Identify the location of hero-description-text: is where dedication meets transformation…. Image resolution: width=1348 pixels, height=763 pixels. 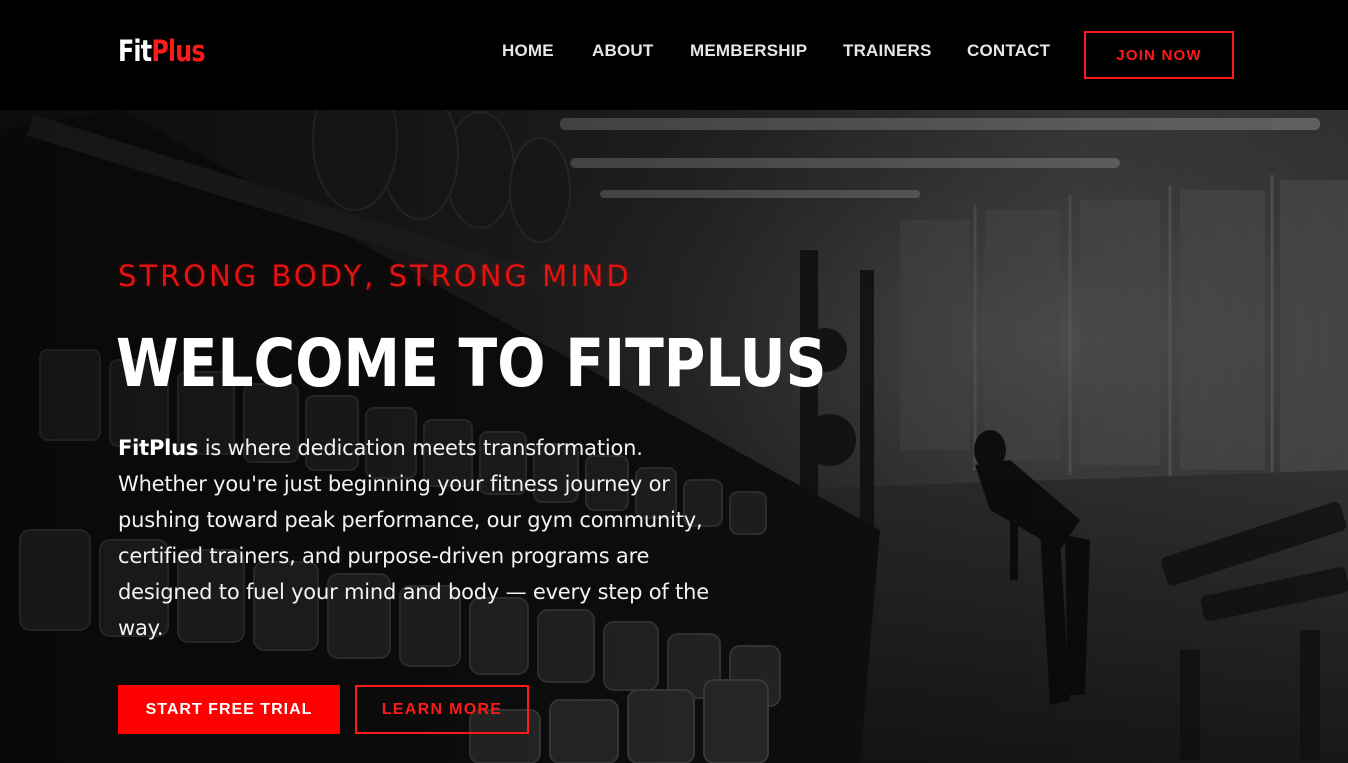
(413, 538).